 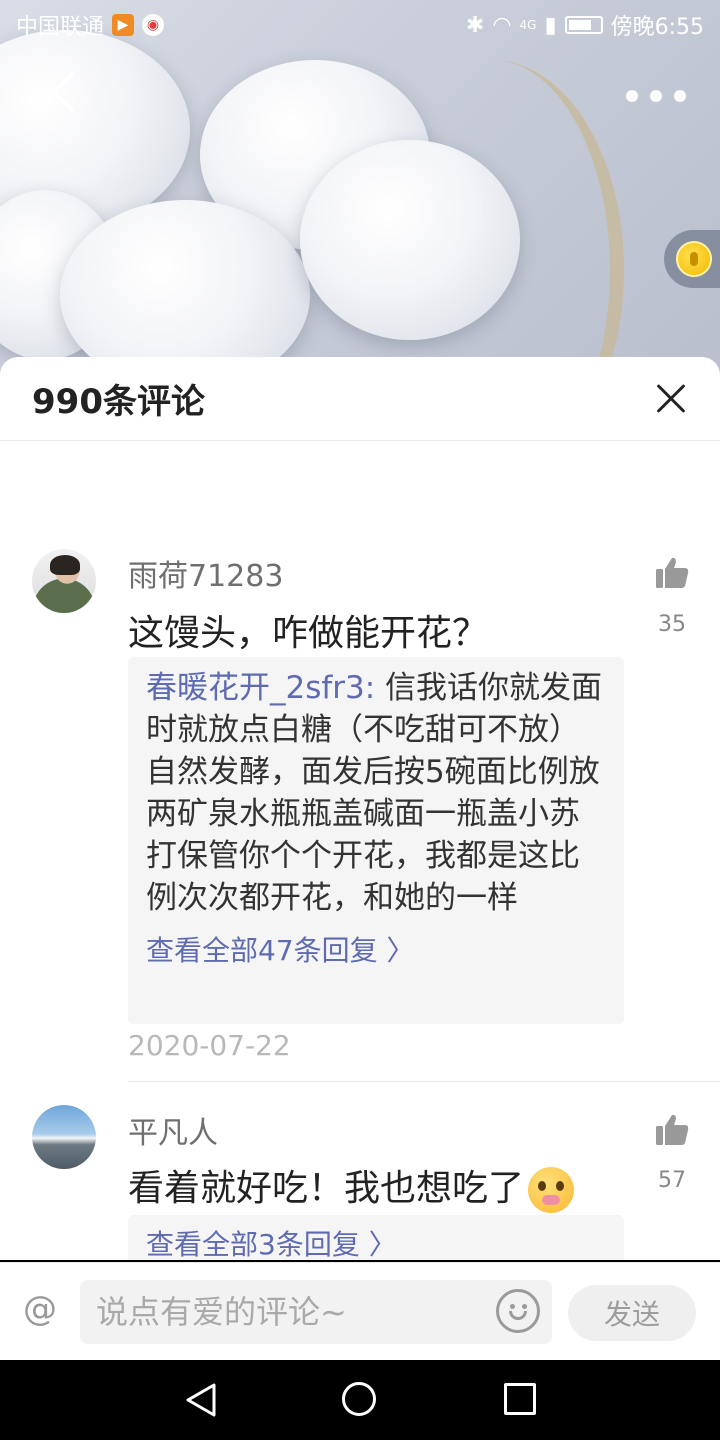 I want to click on system-nav-bar, so click(x=360, y=1400).